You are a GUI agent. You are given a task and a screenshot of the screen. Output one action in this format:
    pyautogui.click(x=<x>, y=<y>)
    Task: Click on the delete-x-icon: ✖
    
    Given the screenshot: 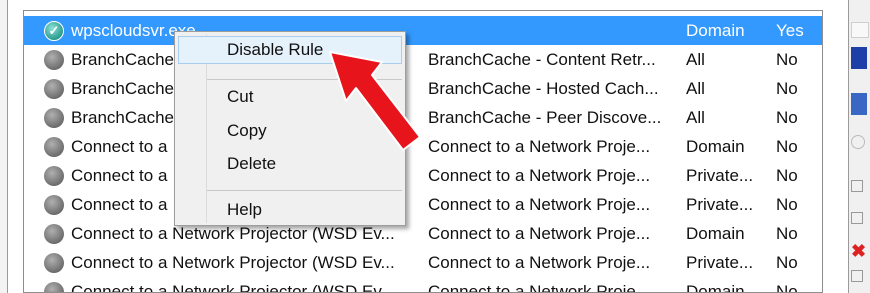 What is the action you would take?
    pyautogui.click(x=859, y=251)
    